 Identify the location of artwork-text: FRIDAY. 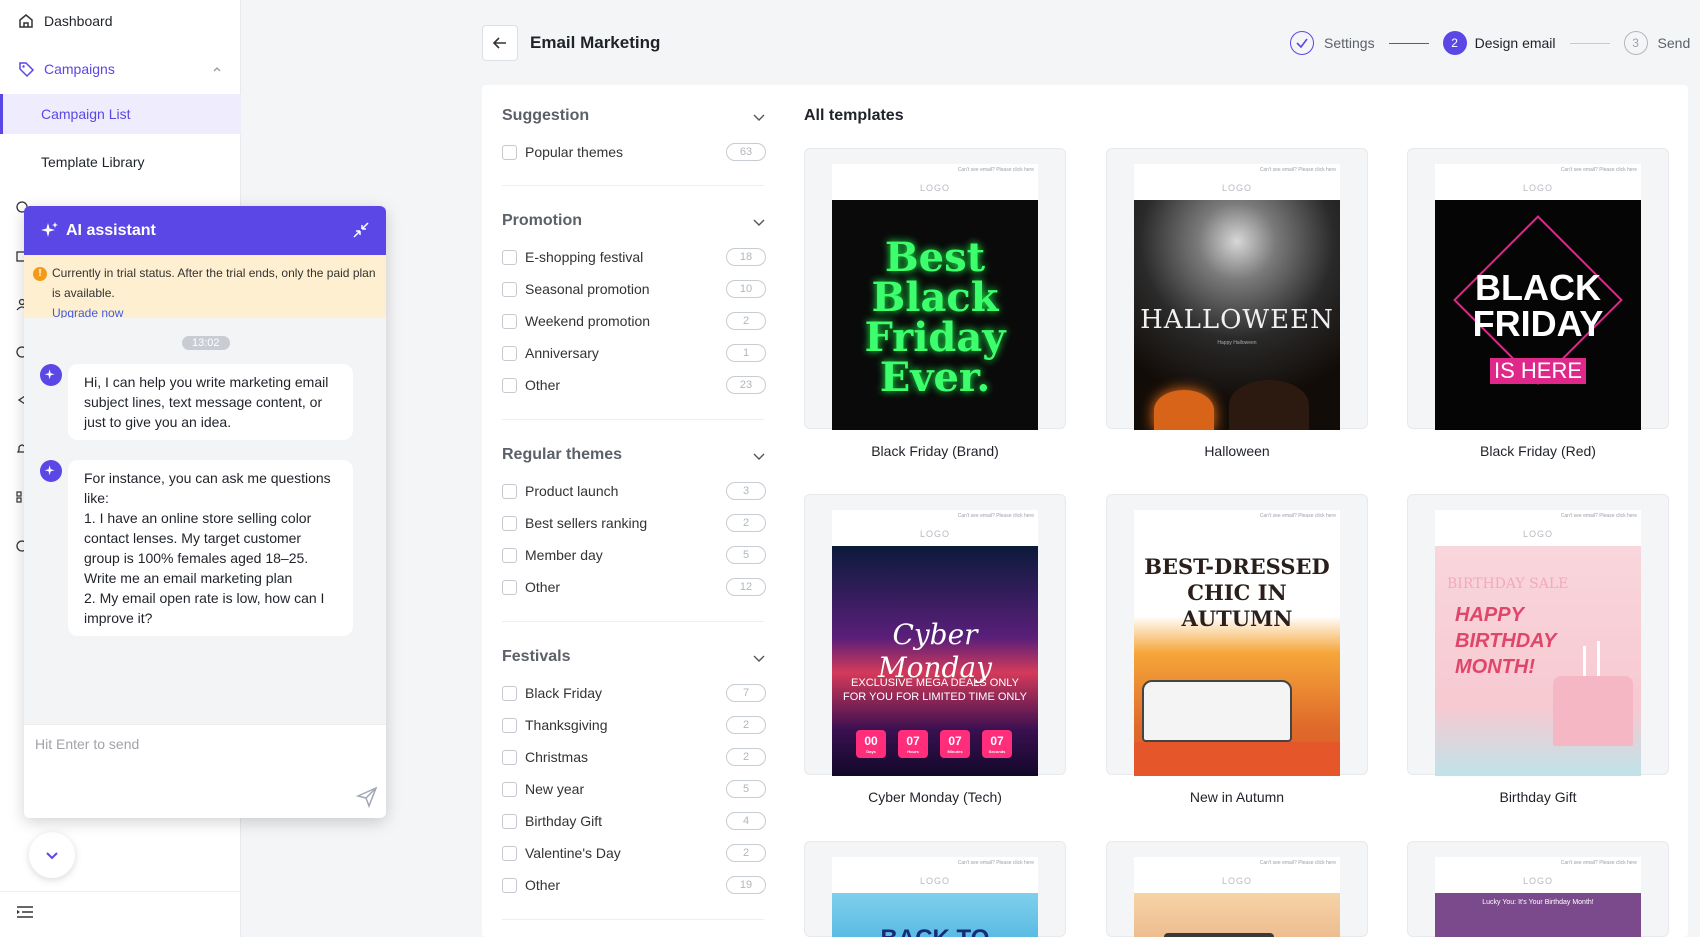
(1538, 323).